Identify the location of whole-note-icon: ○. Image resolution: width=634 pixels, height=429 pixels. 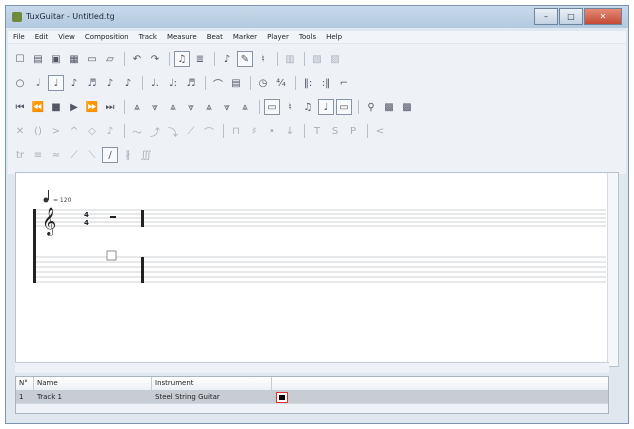
(20, 83).